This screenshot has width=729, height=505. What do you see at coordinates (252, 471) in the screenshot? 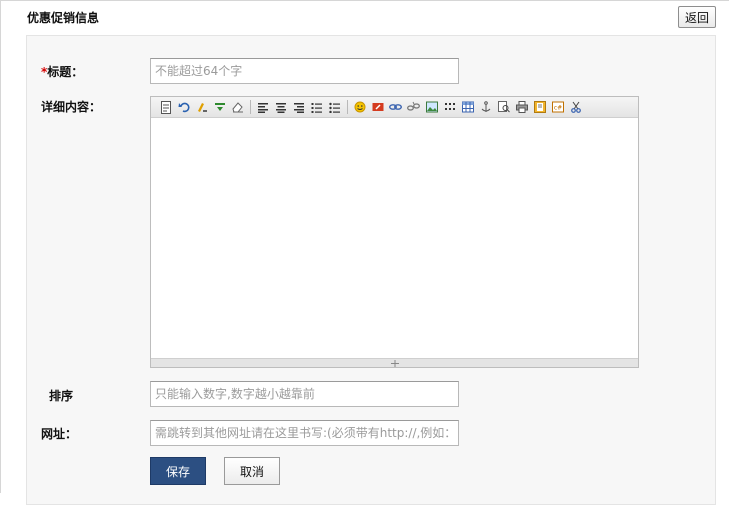
I see `cancel-button: 取消` at bounding box center [252, 471].